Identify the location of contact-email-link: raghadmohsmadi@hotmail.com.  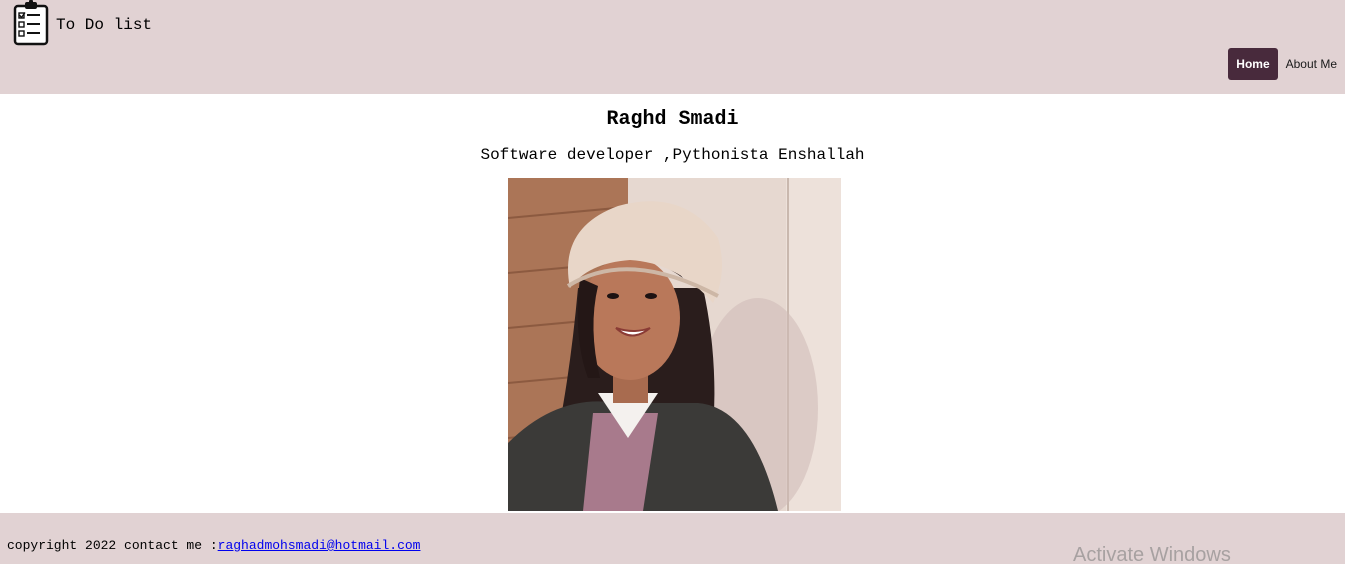
(319, 545).